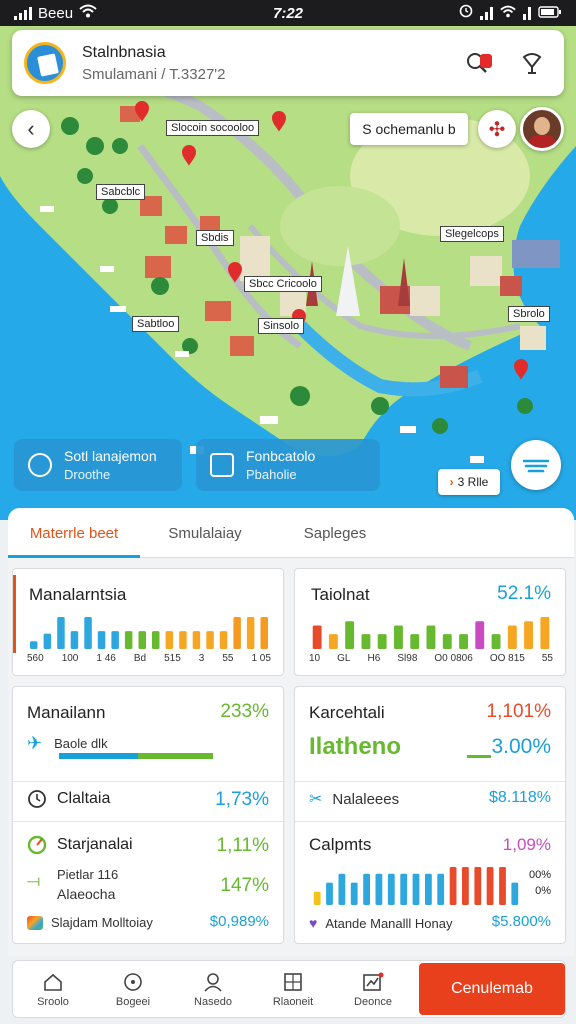  What do you see at coordinates (14, 614) in the screenshot?
I see `card-accent` at bounding box center [14, 614].